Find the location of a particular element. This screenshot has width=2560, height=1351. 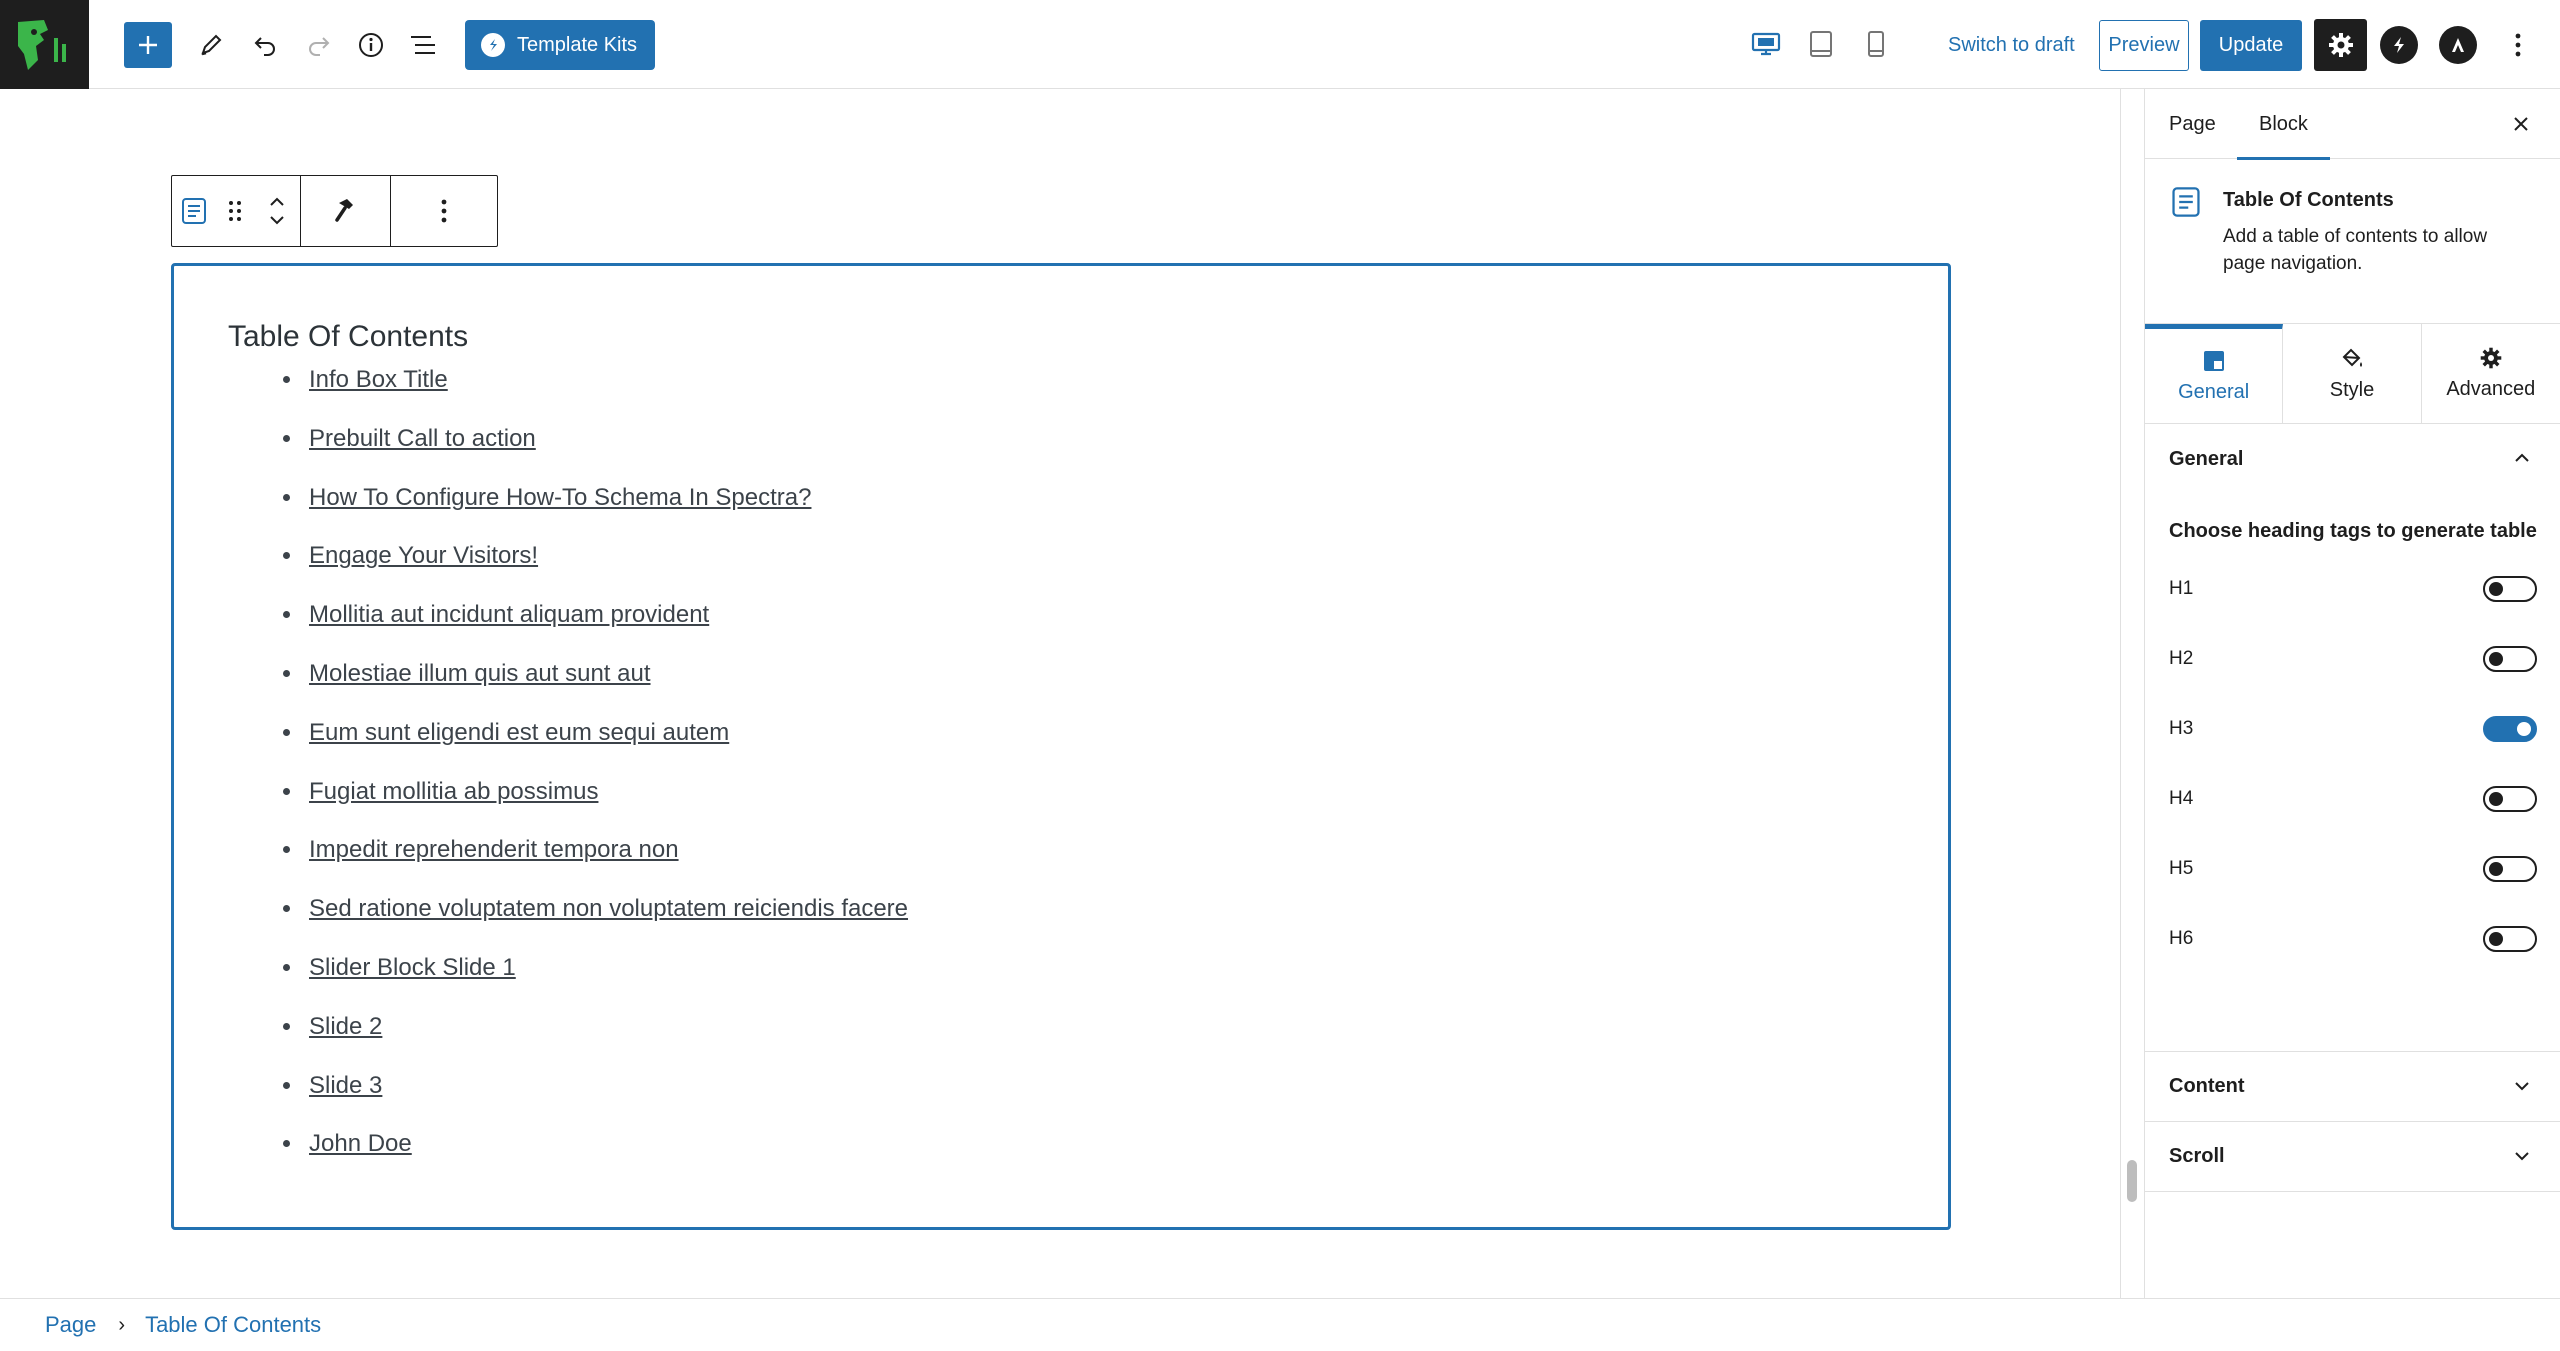

heading-tag-row-h4: H4 is located at coordinates (2353, 799).